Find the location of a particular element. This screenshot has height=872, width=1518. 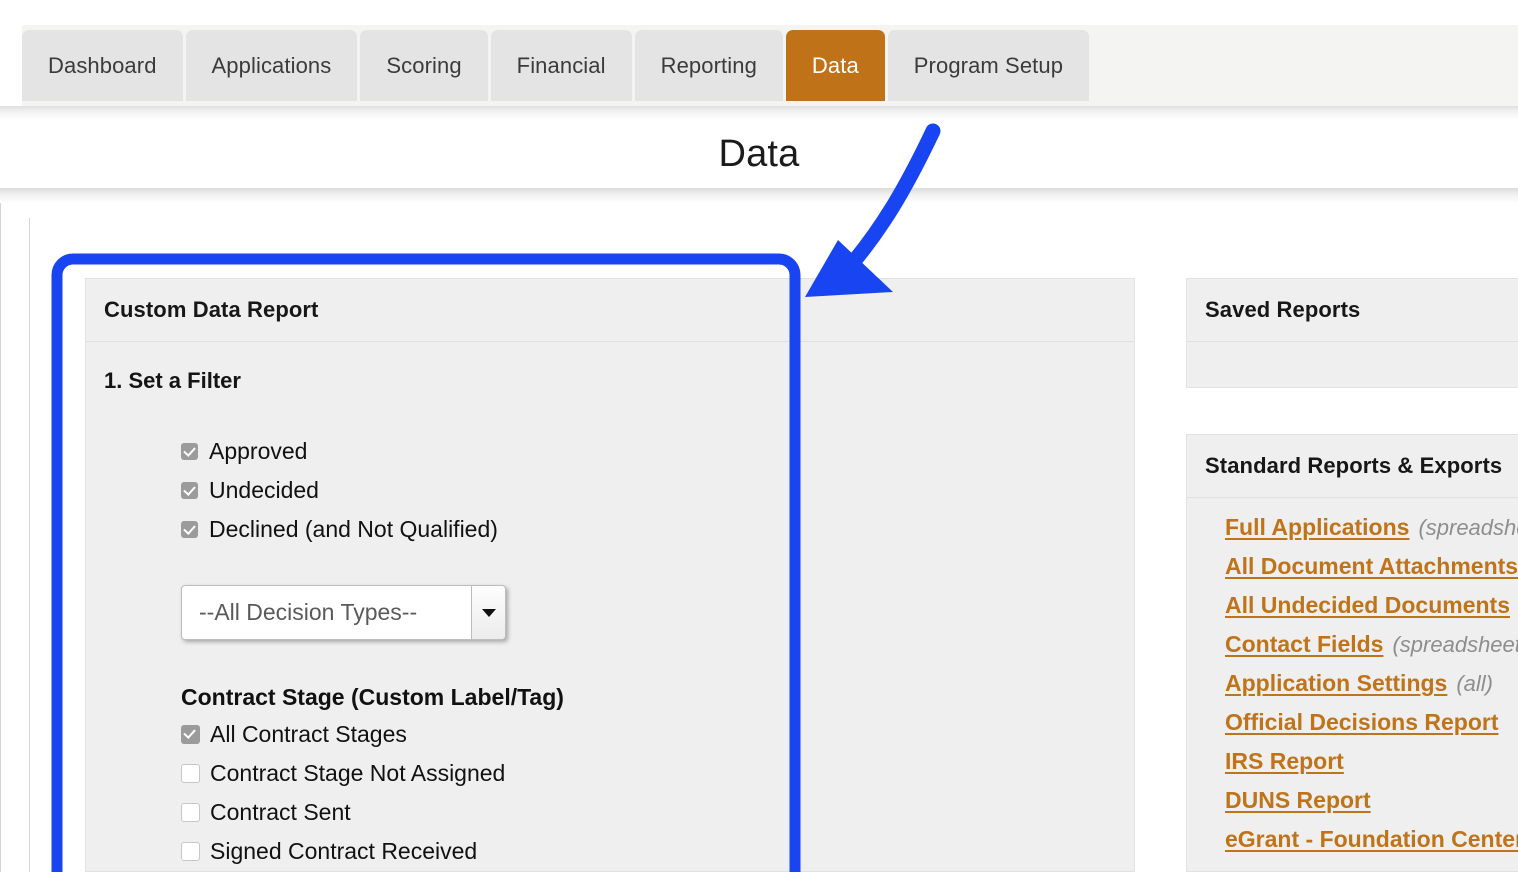

standard-report-link: All Document Attachments is located at coordinates (1371, 566).